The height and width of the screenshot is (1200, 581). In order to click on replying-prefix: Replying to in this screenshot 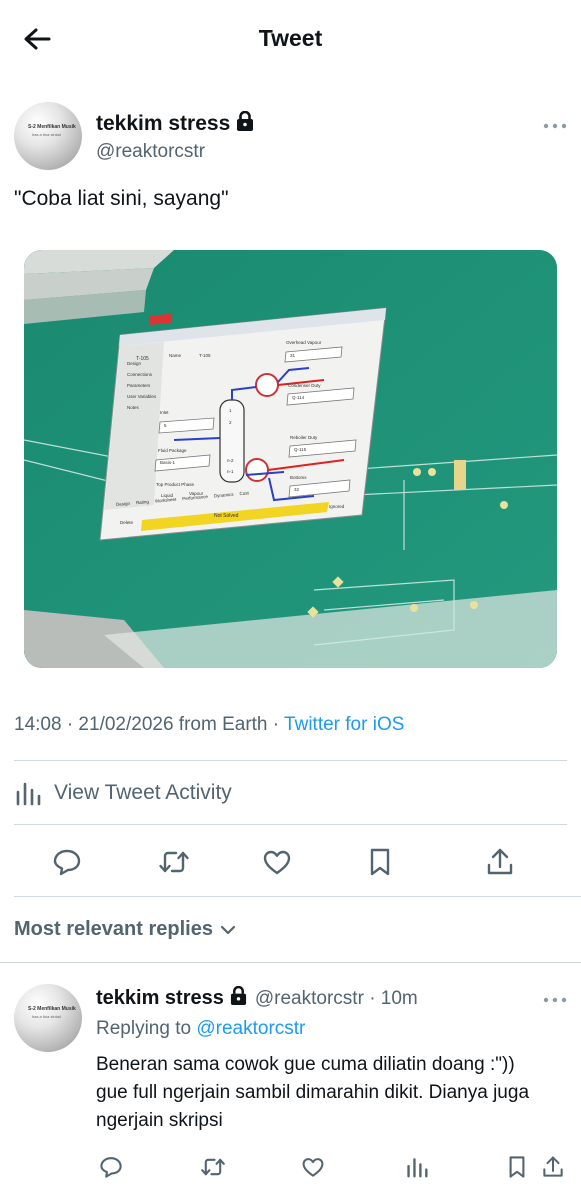, I will do `click(146, 1028)`.